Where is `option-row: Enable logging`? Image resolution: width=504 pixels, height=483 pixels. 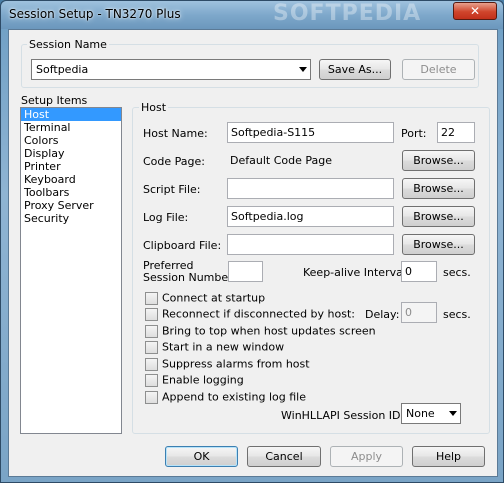
option-row: Enable logging is located at coordinates (194, 380).